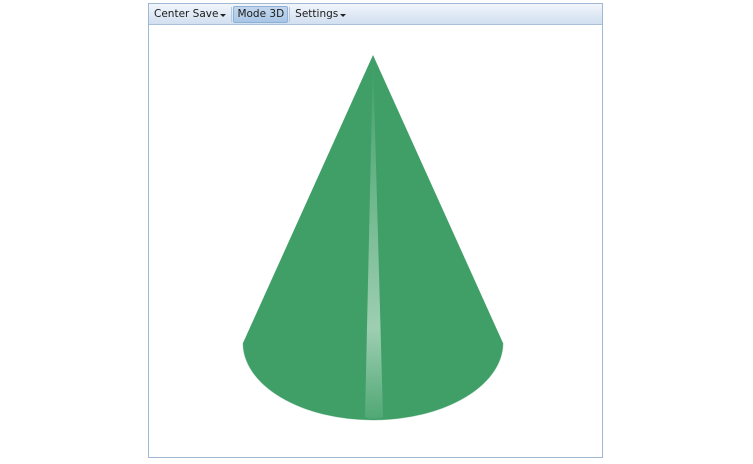  What do you see at coordinates (317, 14) in the screenshot?
I see `settings-label: Settings` at bounding box center [317, 14].